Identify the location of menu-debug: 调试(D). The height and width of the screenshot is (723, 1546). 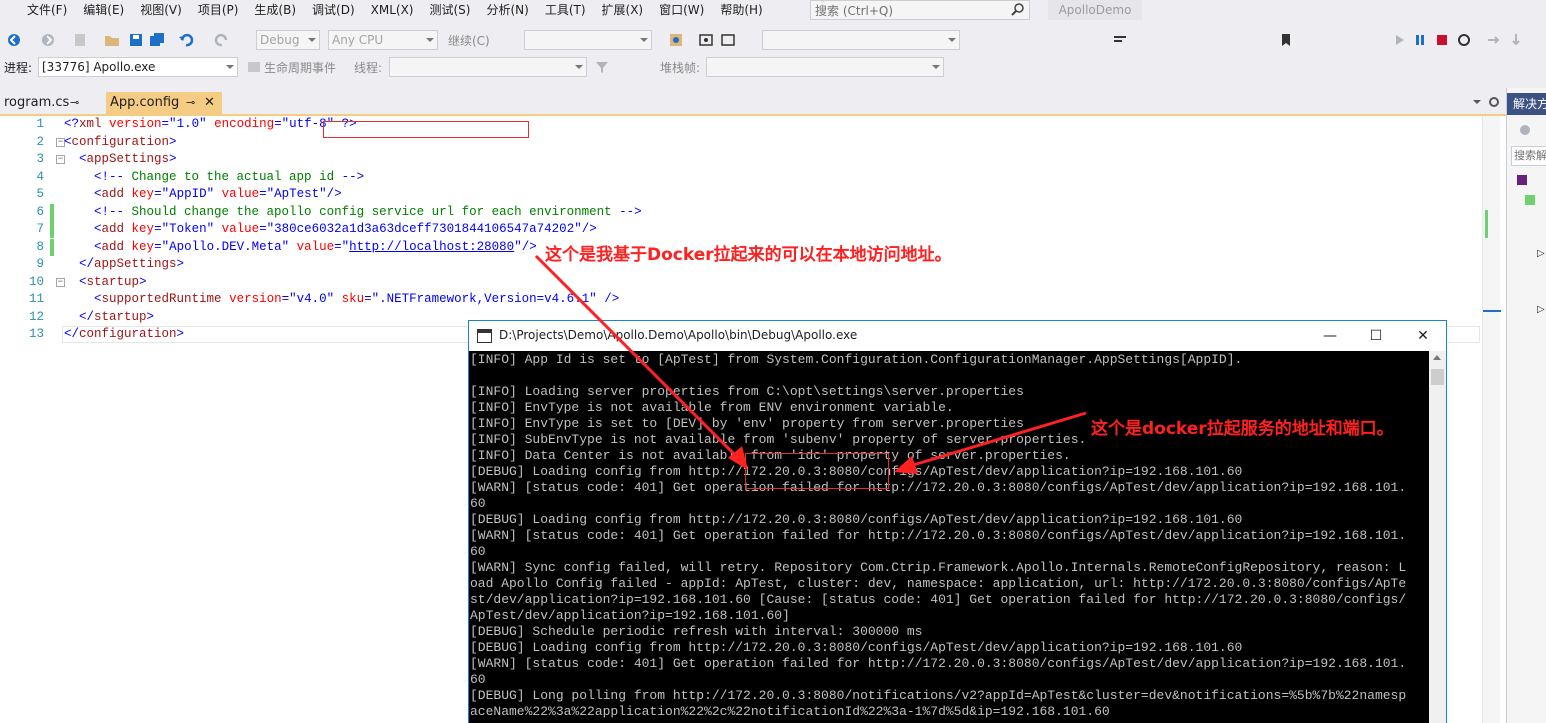
(333, 10).